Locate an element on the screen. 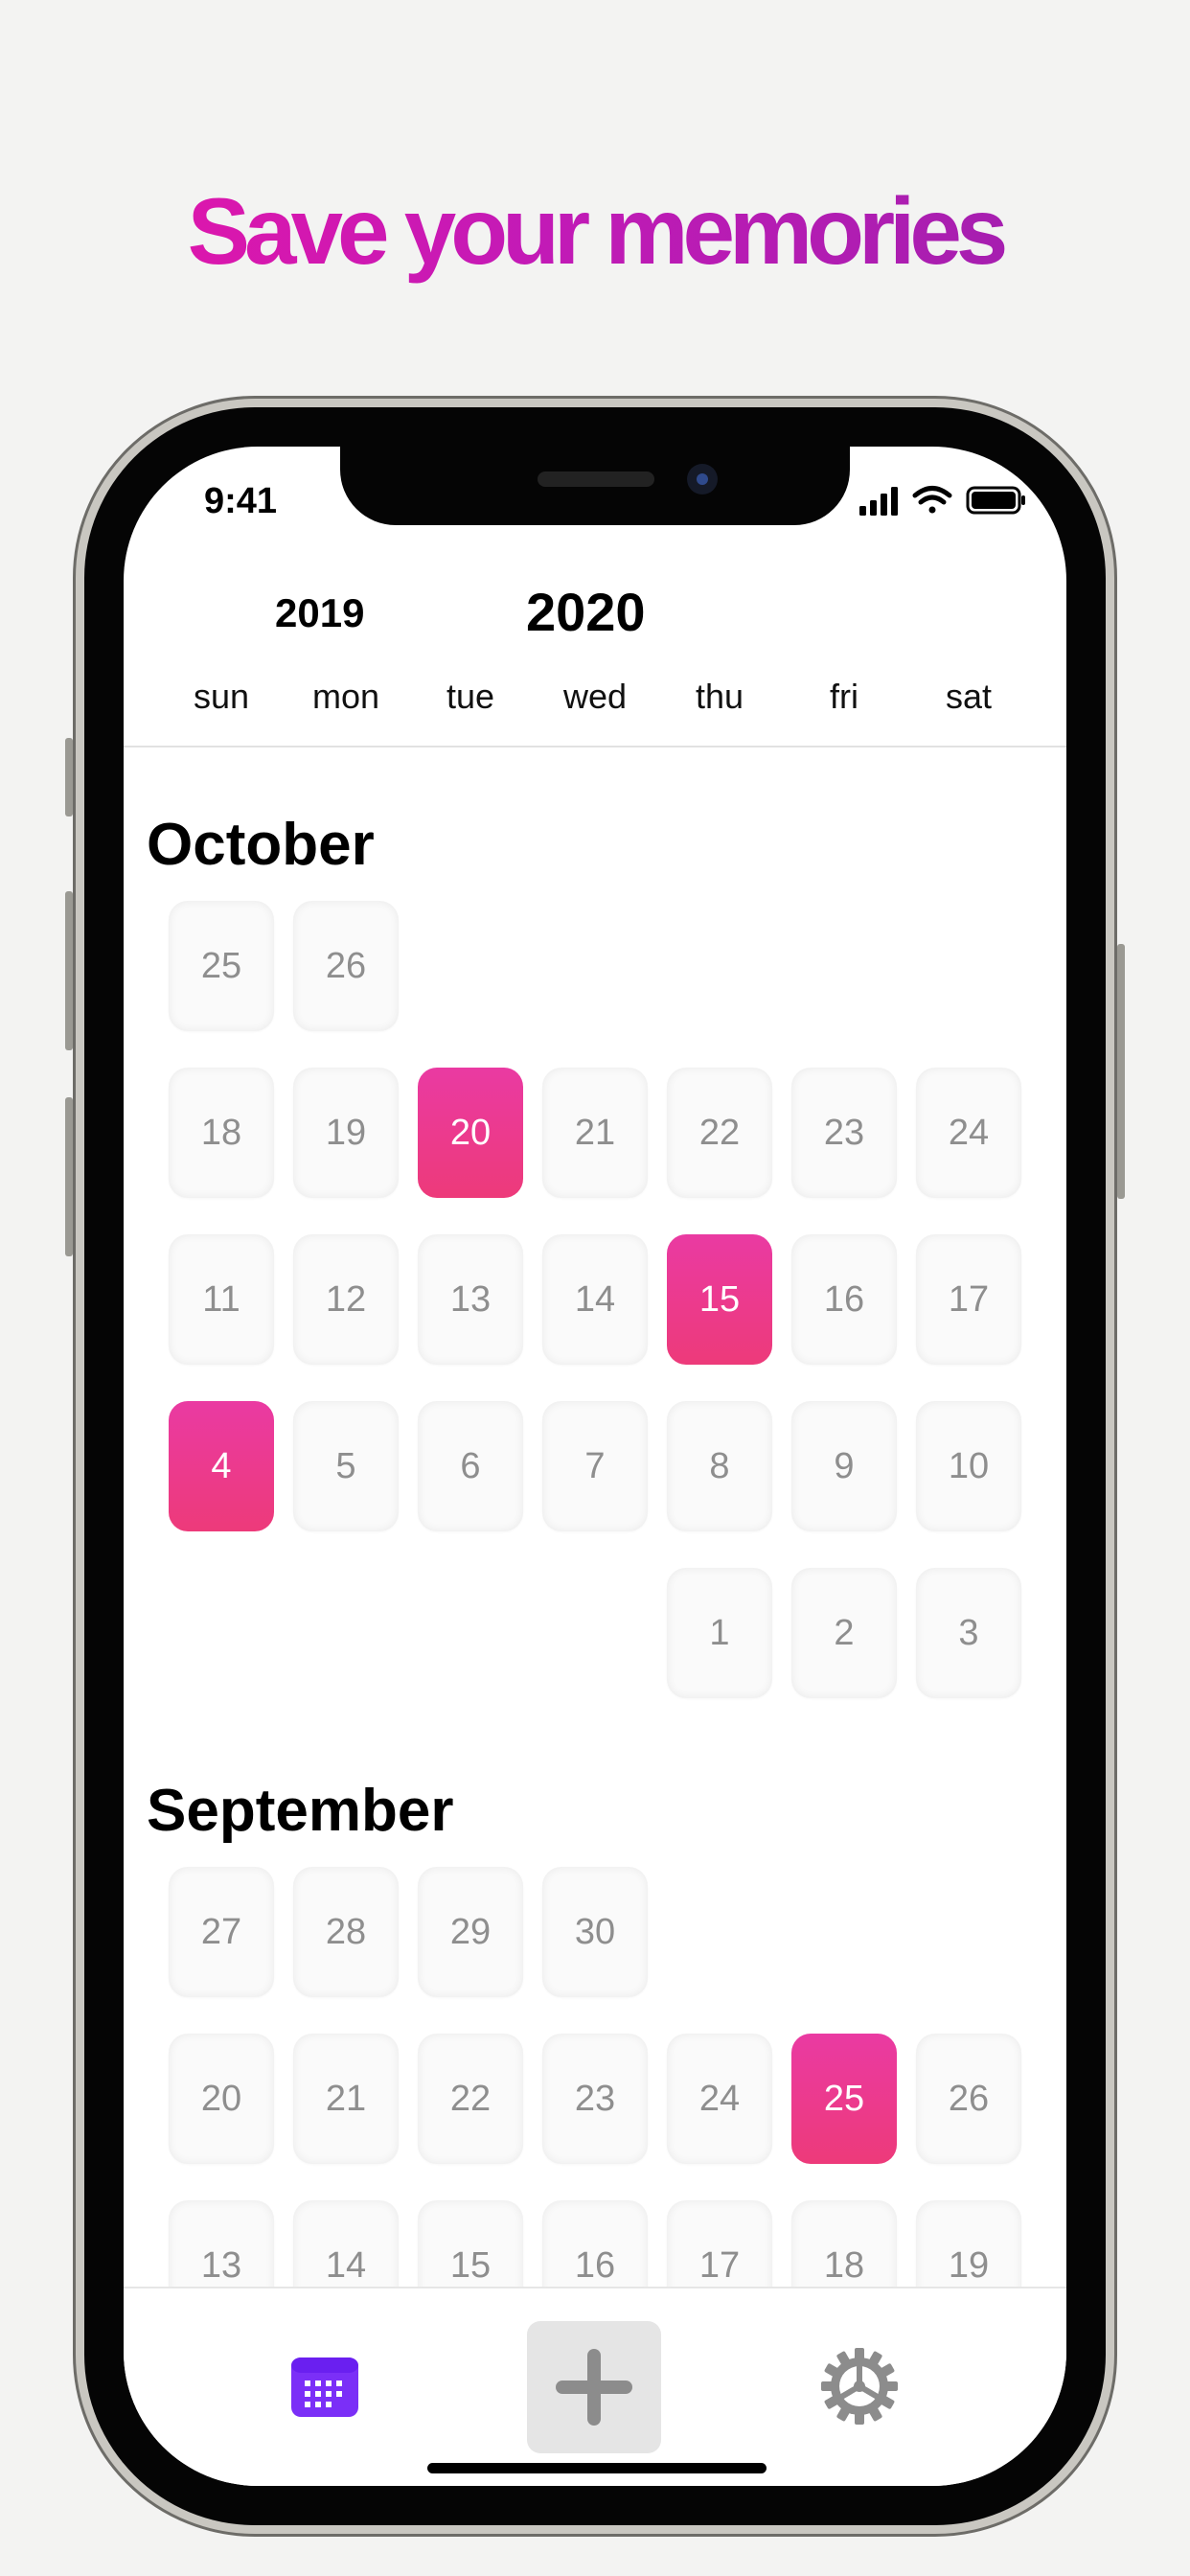 The width and height of the screenshot is (1190, 2576). weekday-wed: wed is located at coordinates (595, 696).